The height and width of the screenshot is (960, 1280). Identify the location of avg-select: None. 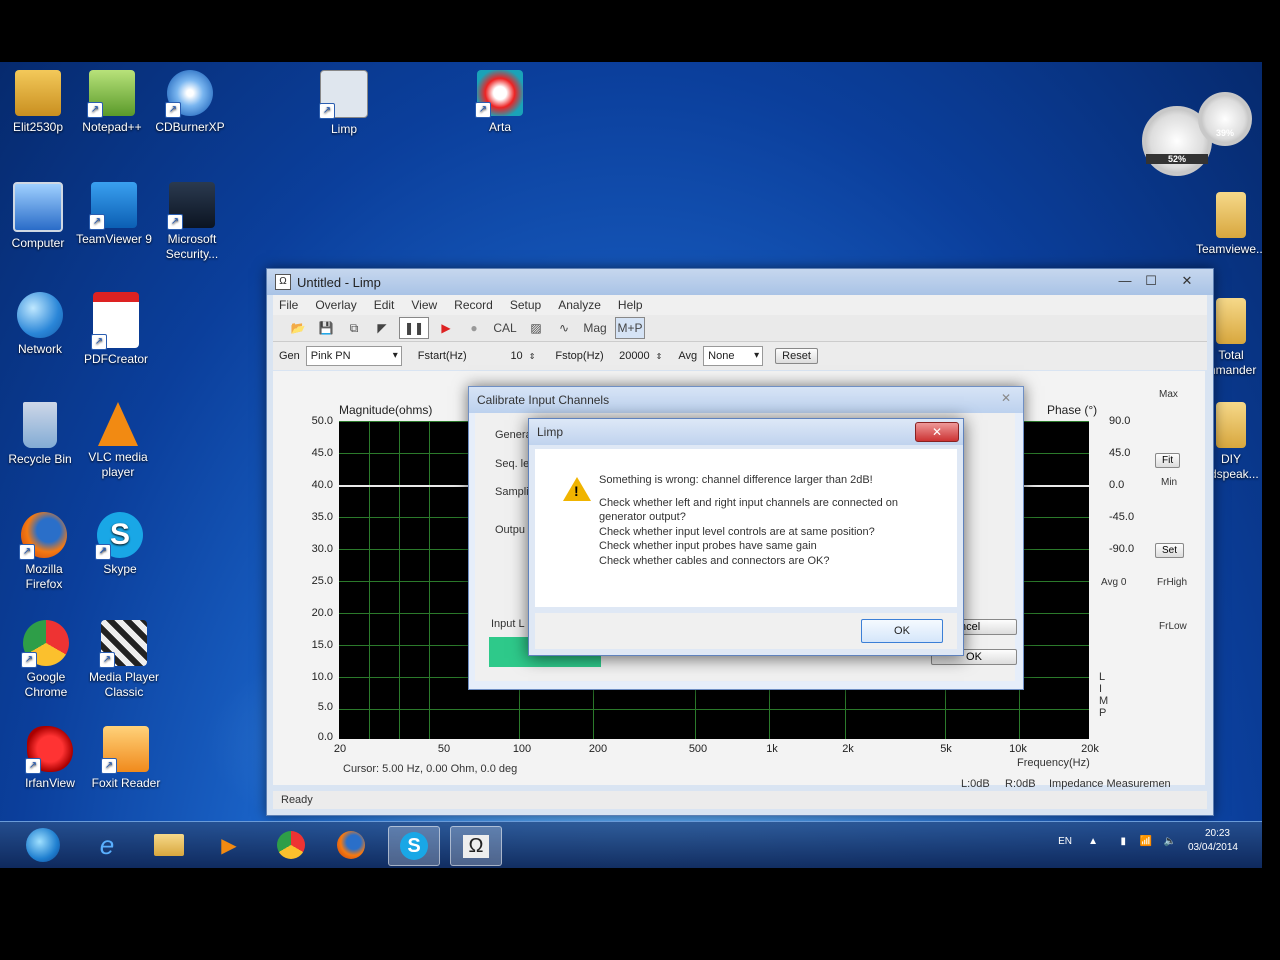
(733, 356).